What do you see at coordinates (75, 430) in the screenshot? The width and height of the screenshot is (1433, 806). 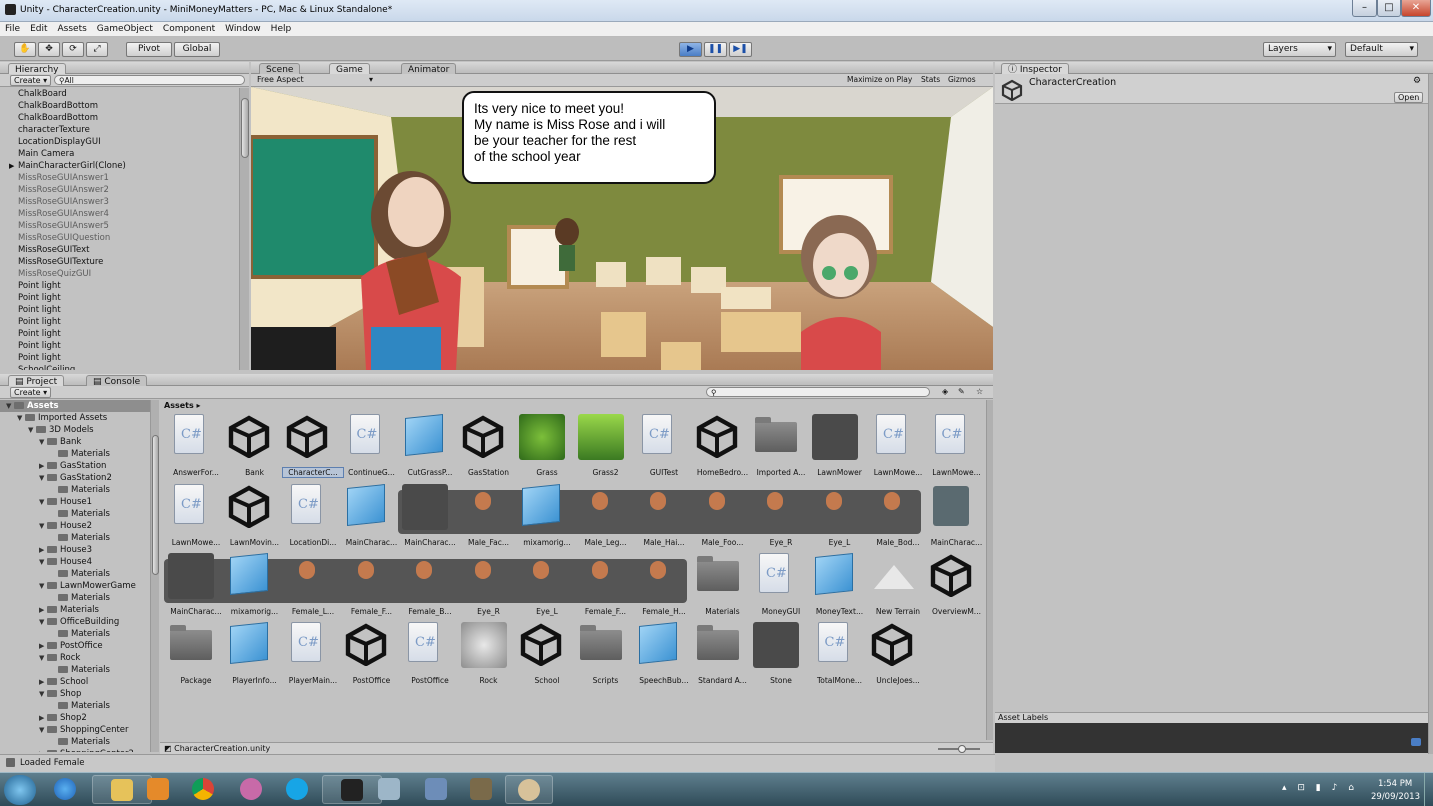 I see `tree-folder-3d-models: ▼ 3D Models` at bounding box center [75, 430].